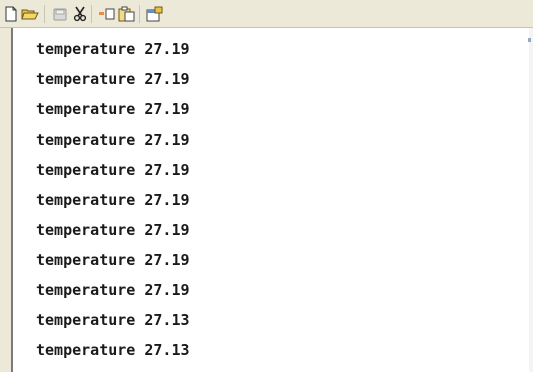  What do you see at coordinates (106, 14) in the screenshot?
I see `copy-icon` at bounding box center [106, 14].